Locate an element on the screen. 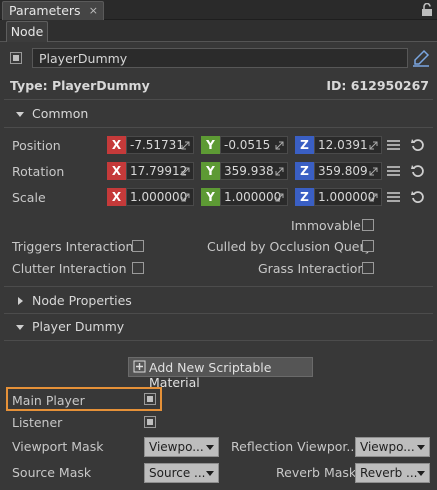 The width and height of the screenshot is (437, 490). triggers-interaction-checkbox is located at coordinates (138, 246).